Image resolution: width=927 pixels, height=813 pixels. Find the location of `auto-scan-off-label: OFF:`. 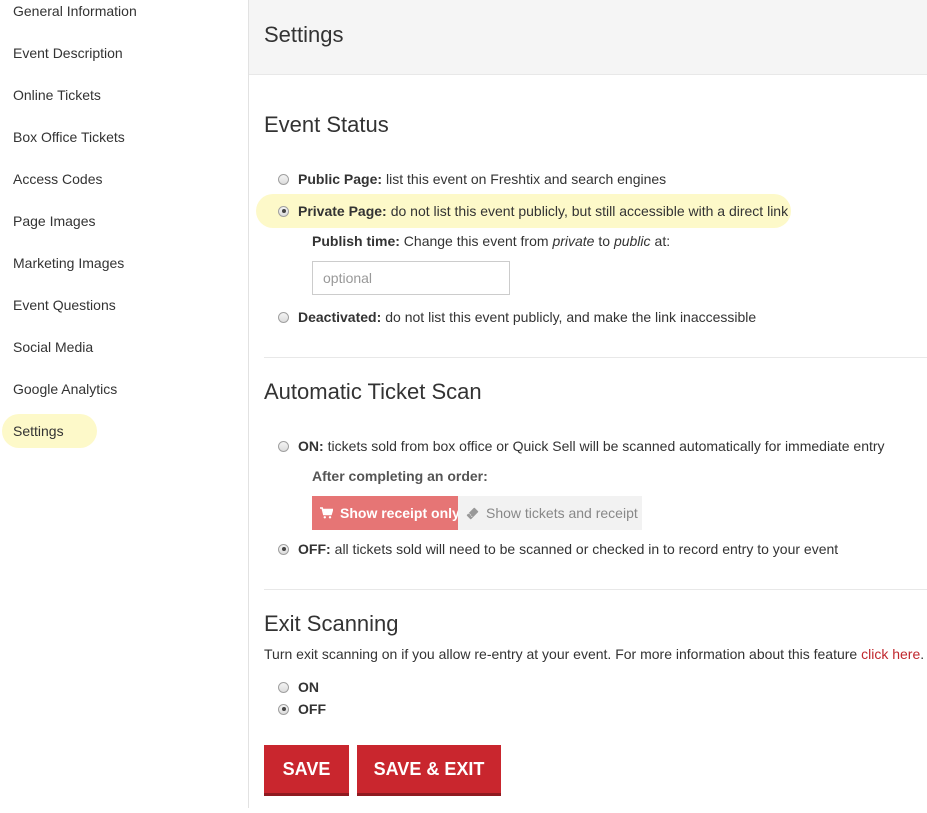

auto-scan-off-label: OFF: is located at coordinates (314, 549).